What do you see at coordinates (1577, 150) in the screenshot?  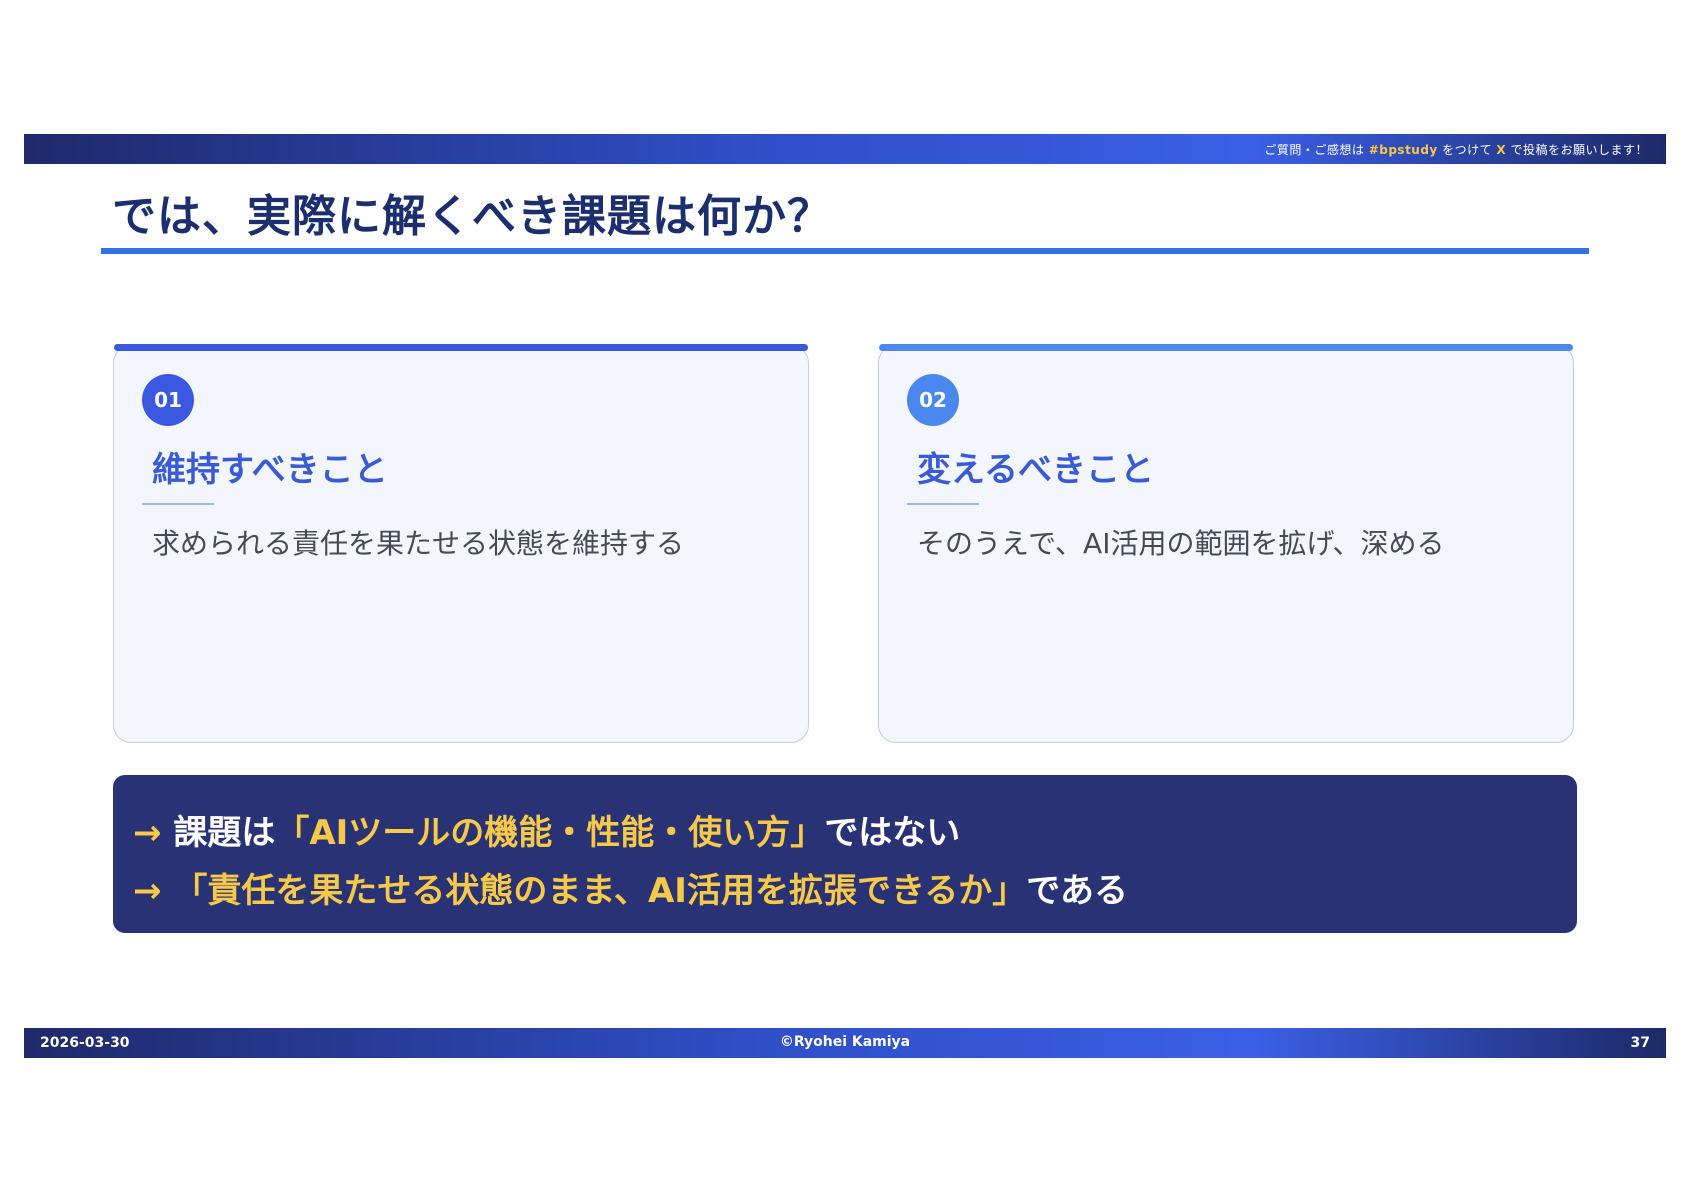 I see `notice-suffix: で投稿をお願いします！` at bounding box center [1577, 150].